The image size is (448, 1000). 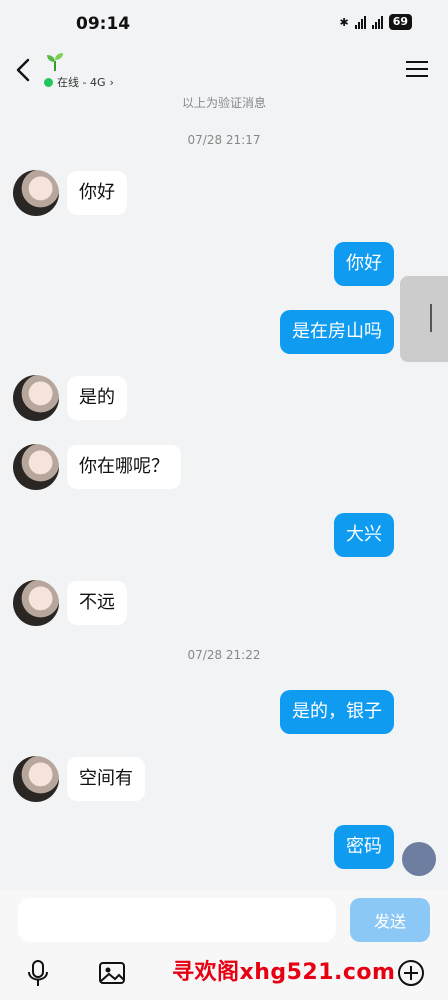 I want to click on chat-header: 在线 - 4G ›, so click(x=224, y=70).